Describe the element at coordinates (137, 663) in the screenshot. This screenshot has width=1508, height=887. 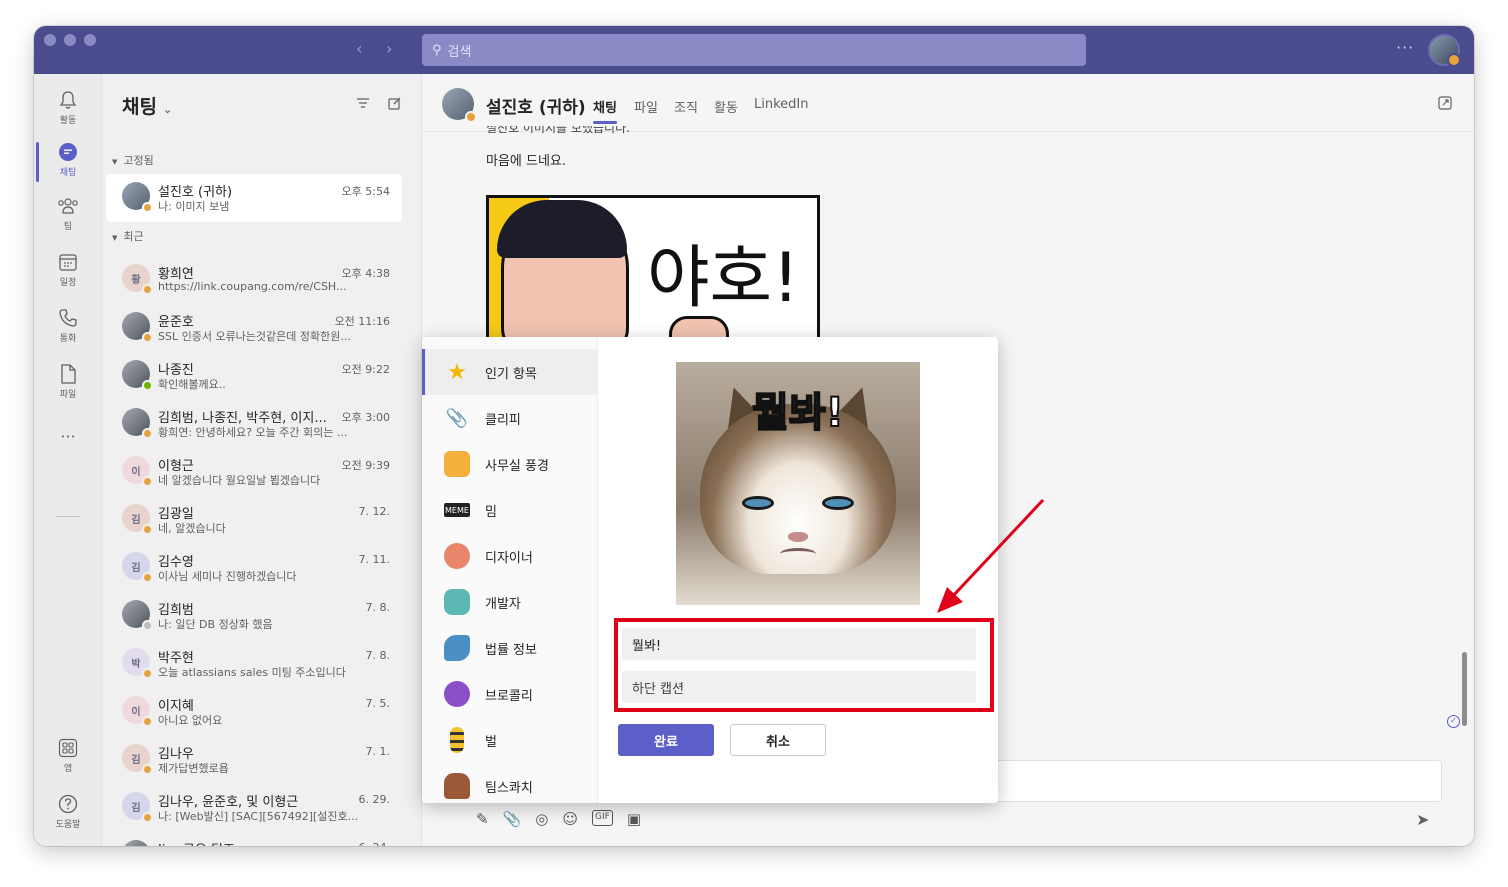
I see `avatar: 박` at that location.